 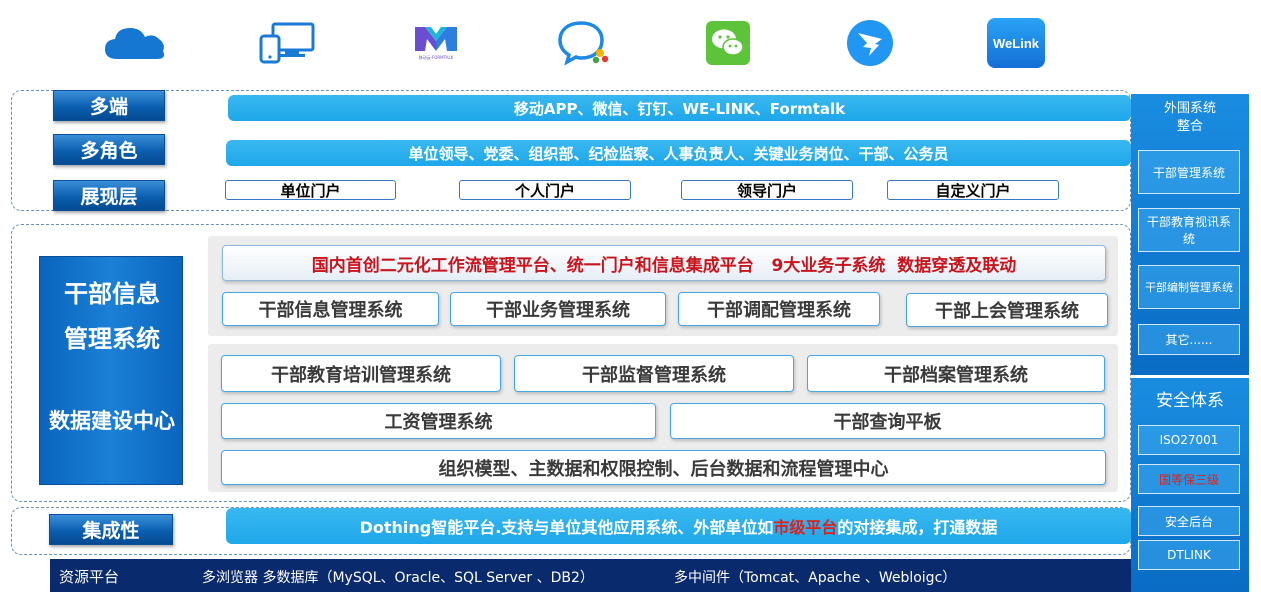 I want to click on system-cadre-transfer: 干部调配管理系统, so click(x=779, y=309).